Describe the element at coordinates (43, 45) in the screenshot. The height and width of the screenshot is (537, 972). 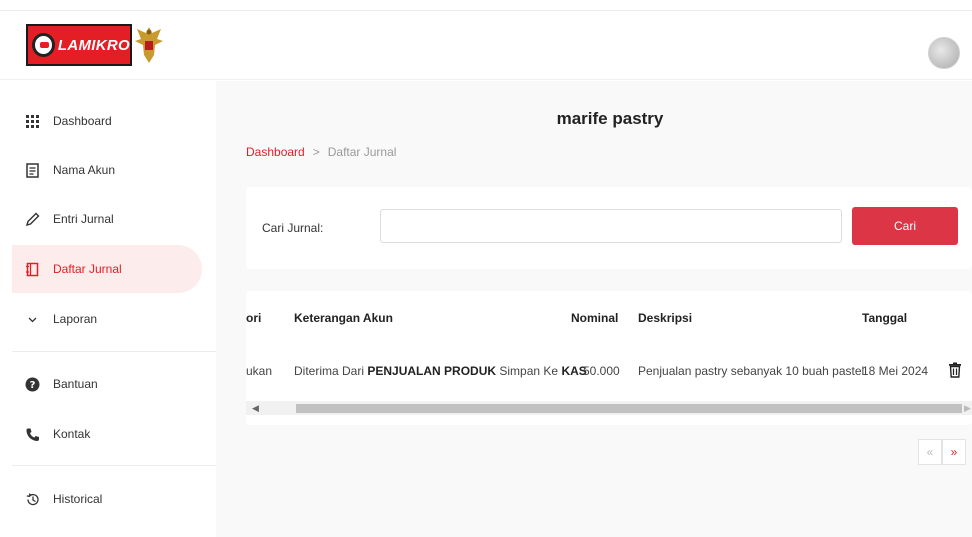
I see `lamikro-logo-mark` at that location.